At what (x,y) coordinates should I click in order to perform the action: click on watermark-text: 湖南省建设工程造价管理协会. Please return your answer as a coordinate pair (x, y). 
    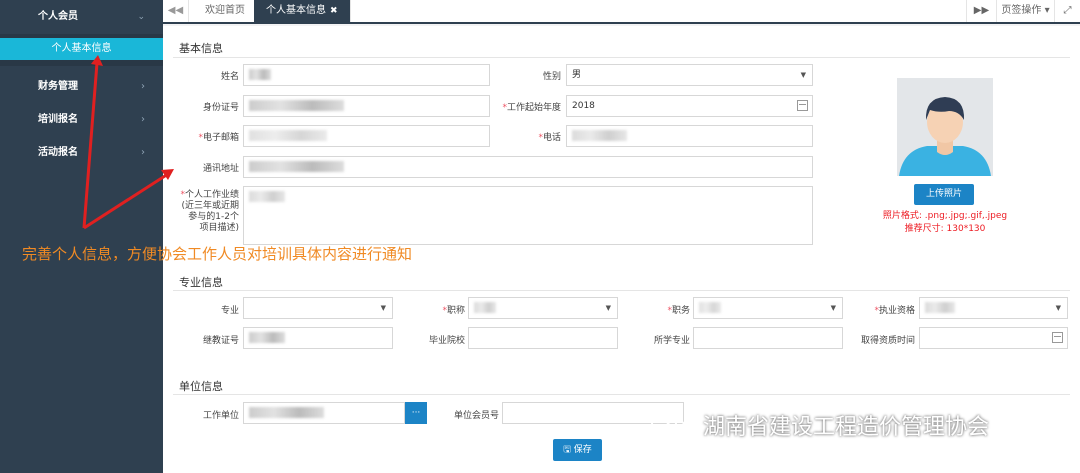
    Looking at the image, I should click on (846, 427).